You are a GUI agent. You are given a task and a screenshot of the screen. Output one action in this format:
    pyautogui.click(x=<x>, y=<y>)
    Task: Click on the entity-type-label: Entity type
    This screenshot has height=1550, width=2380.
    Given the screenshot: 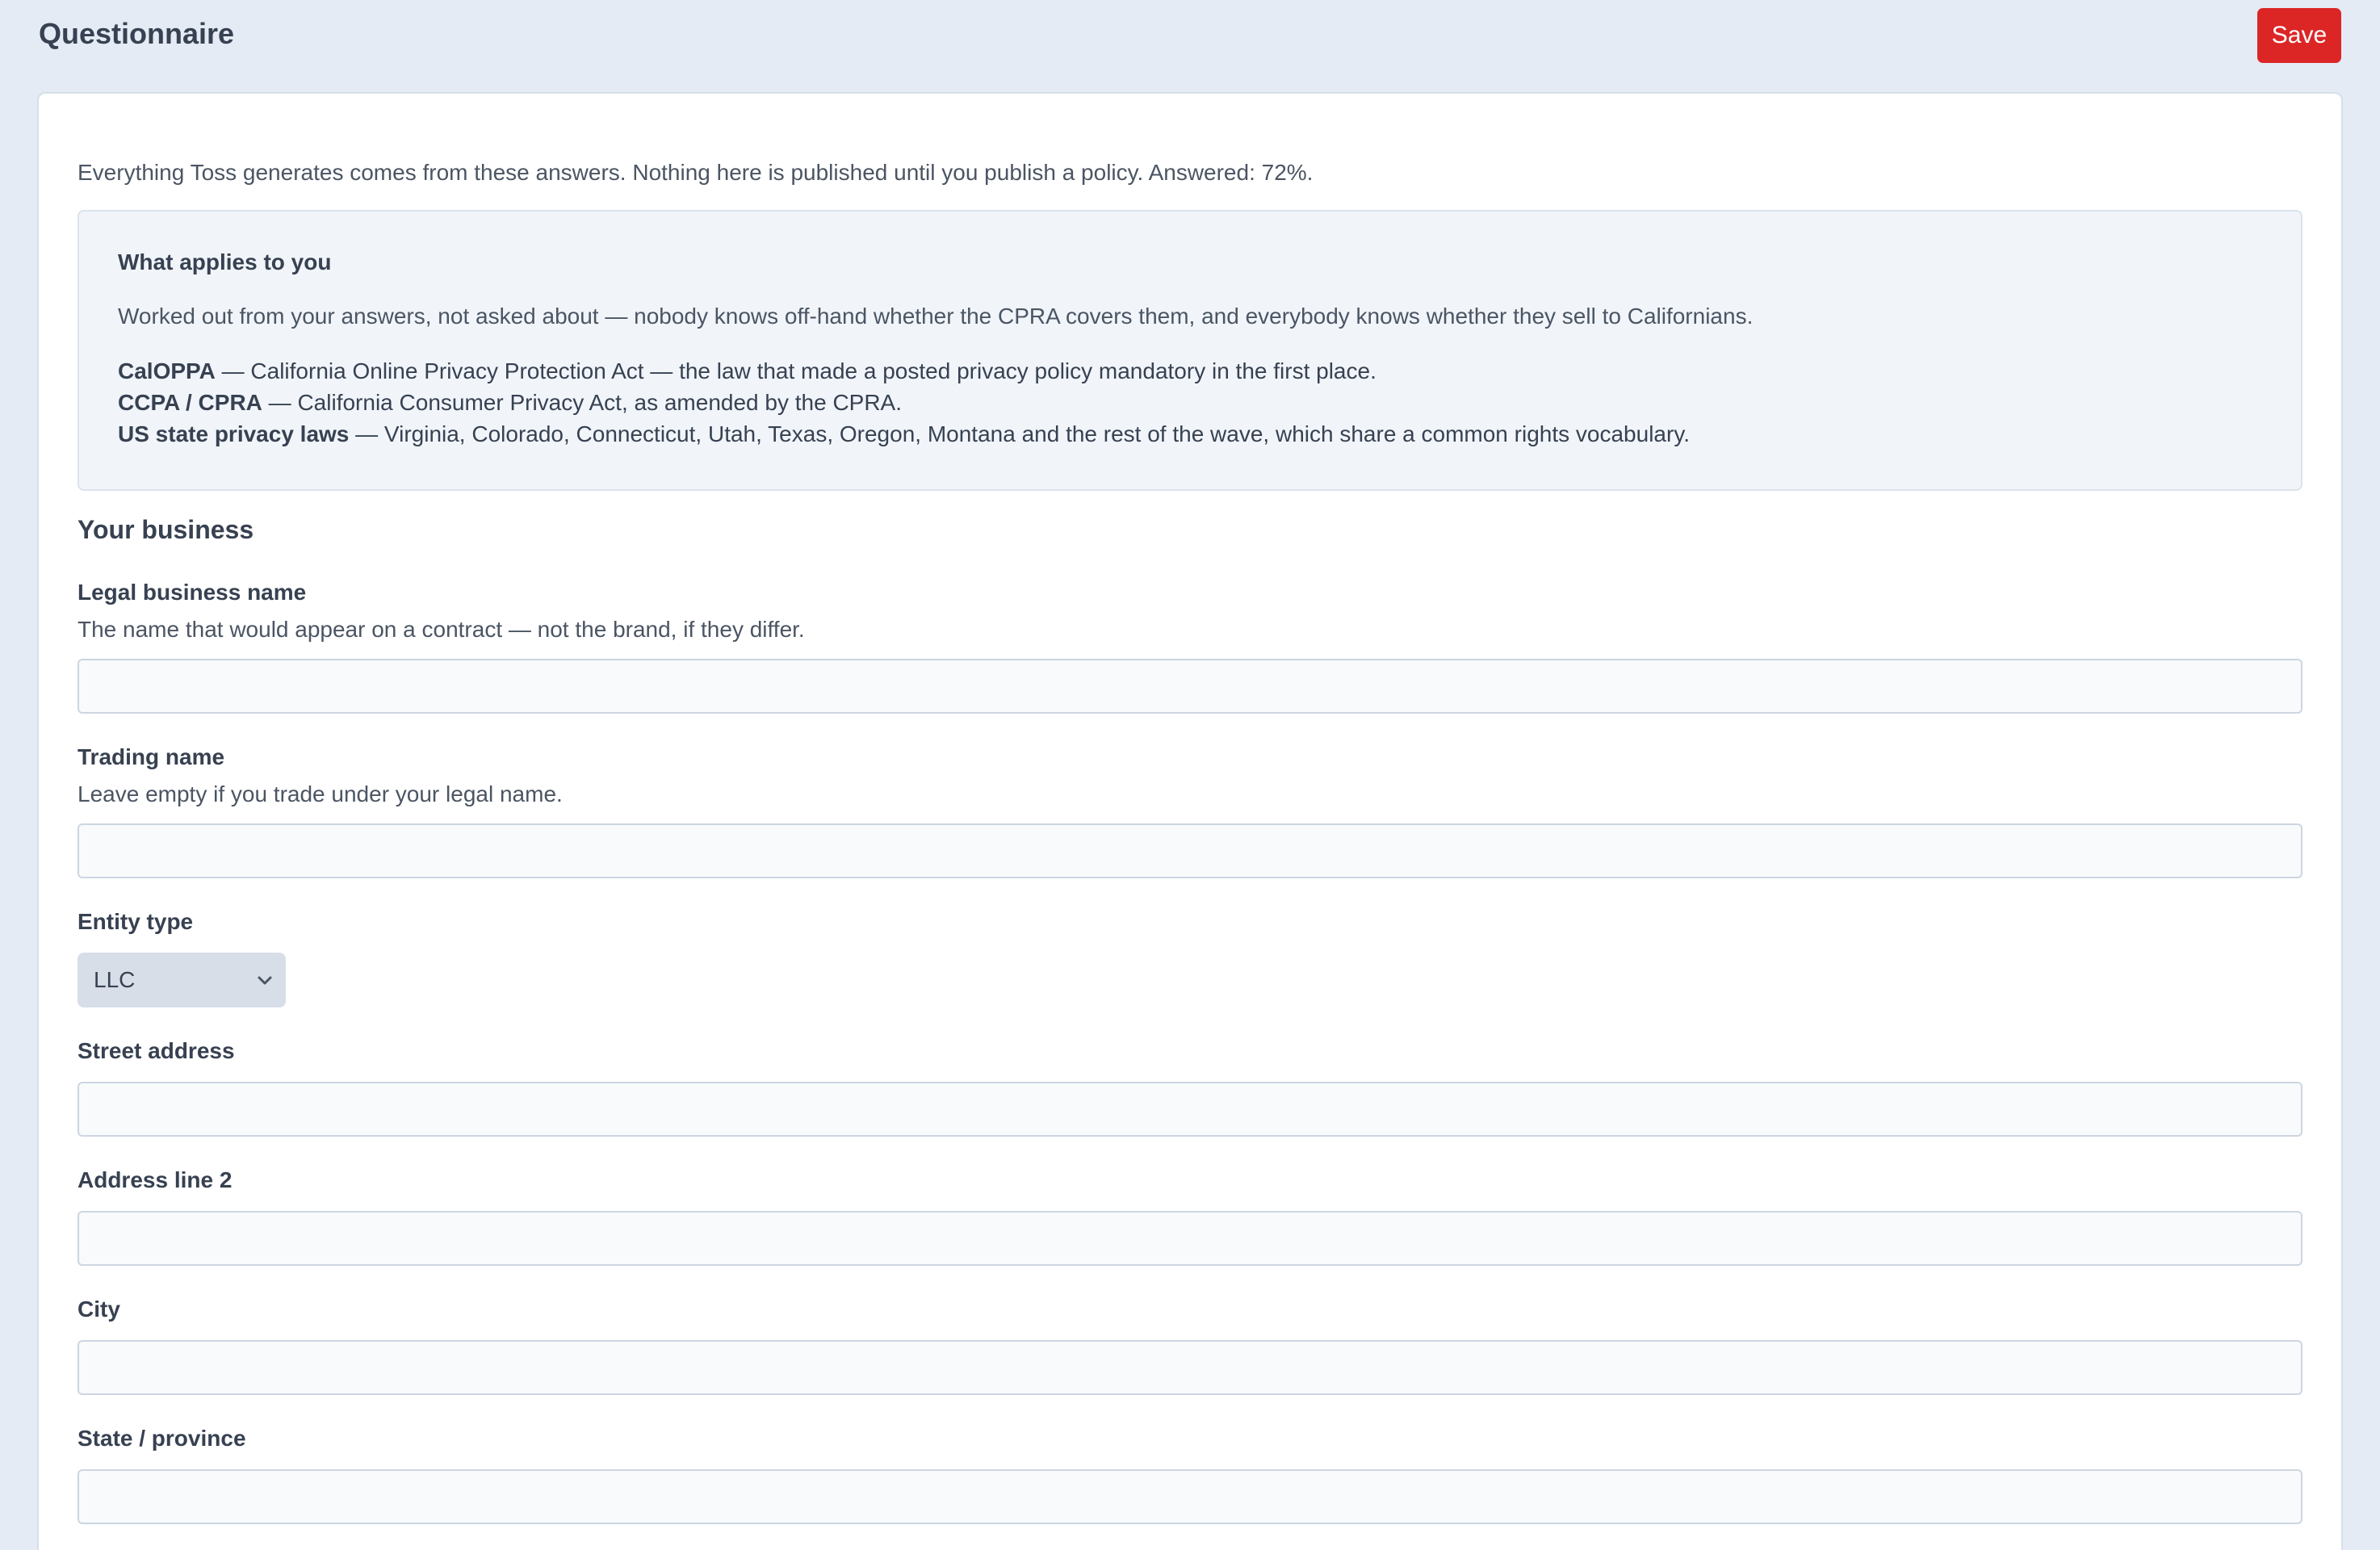 What is the action you would take?
    pyautogui.click(x=136, y=921)
    